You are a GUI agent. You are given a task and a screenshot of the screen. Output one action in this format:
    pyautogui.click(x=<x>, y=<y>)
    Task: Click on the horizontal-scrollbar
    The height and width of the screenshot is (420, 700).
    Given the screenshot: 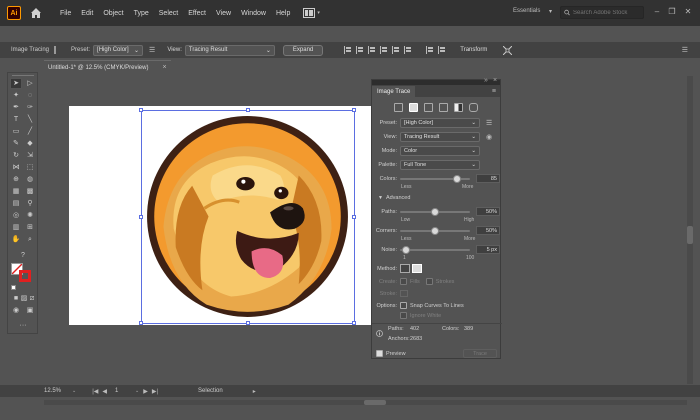 What is the action you would take?
    pyautogui.click(x=365, y=402)
    